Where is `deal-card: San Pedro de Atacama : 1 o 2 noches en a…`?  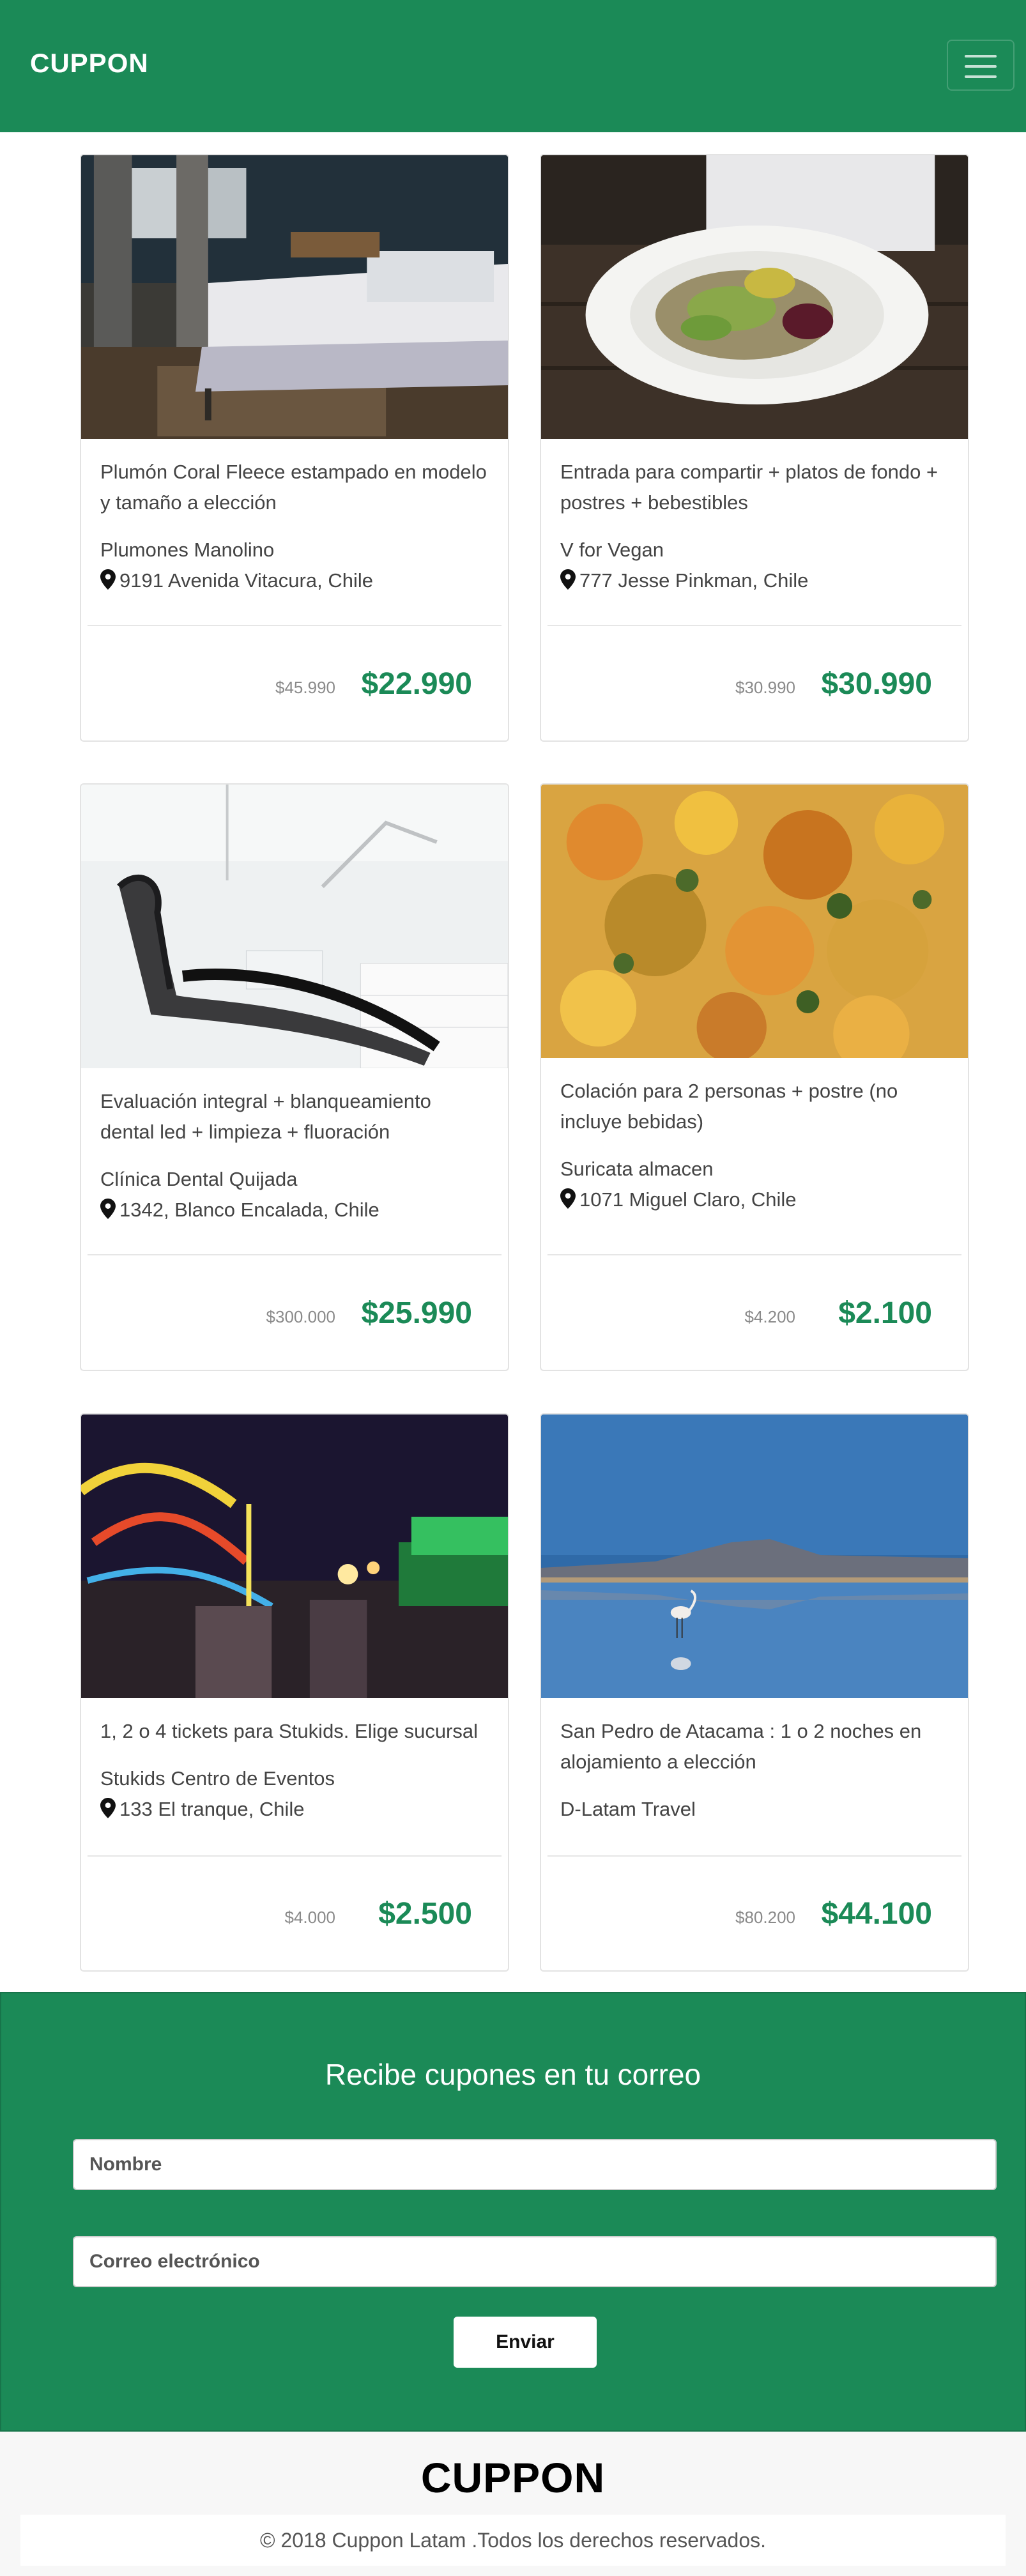 deal-card: San Pedro de Atacama : 1 o 2 noches en a… is located at coordinates (755, 1692).